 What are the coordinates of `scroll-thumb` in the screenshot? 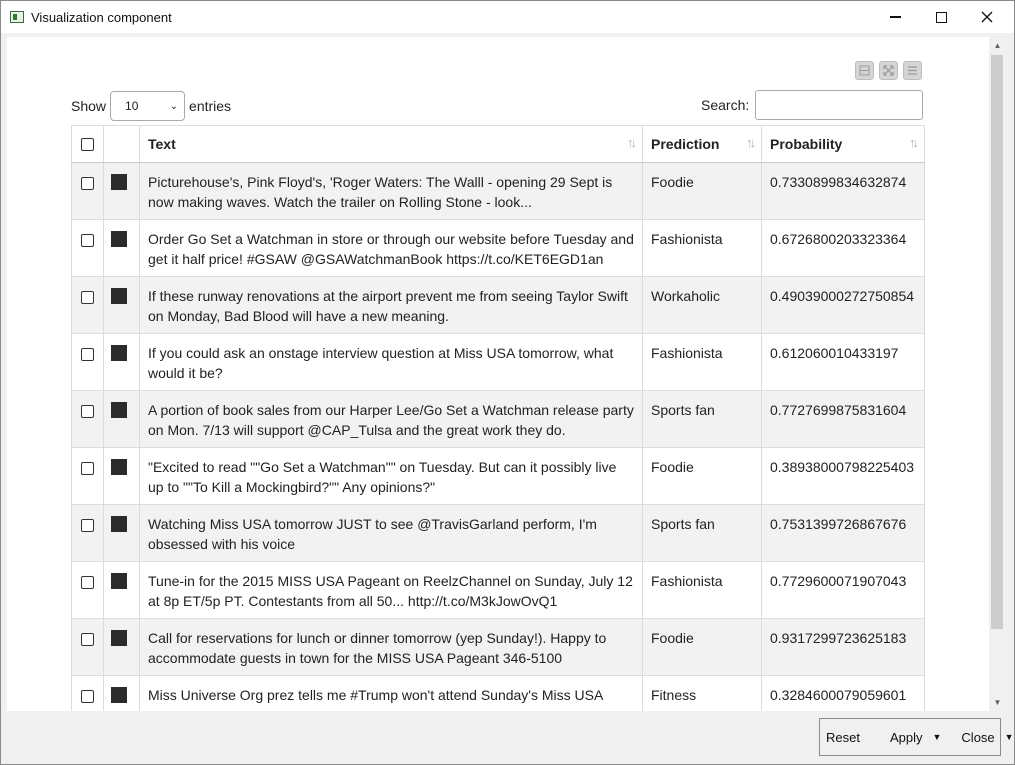 It's located at (997, 342).